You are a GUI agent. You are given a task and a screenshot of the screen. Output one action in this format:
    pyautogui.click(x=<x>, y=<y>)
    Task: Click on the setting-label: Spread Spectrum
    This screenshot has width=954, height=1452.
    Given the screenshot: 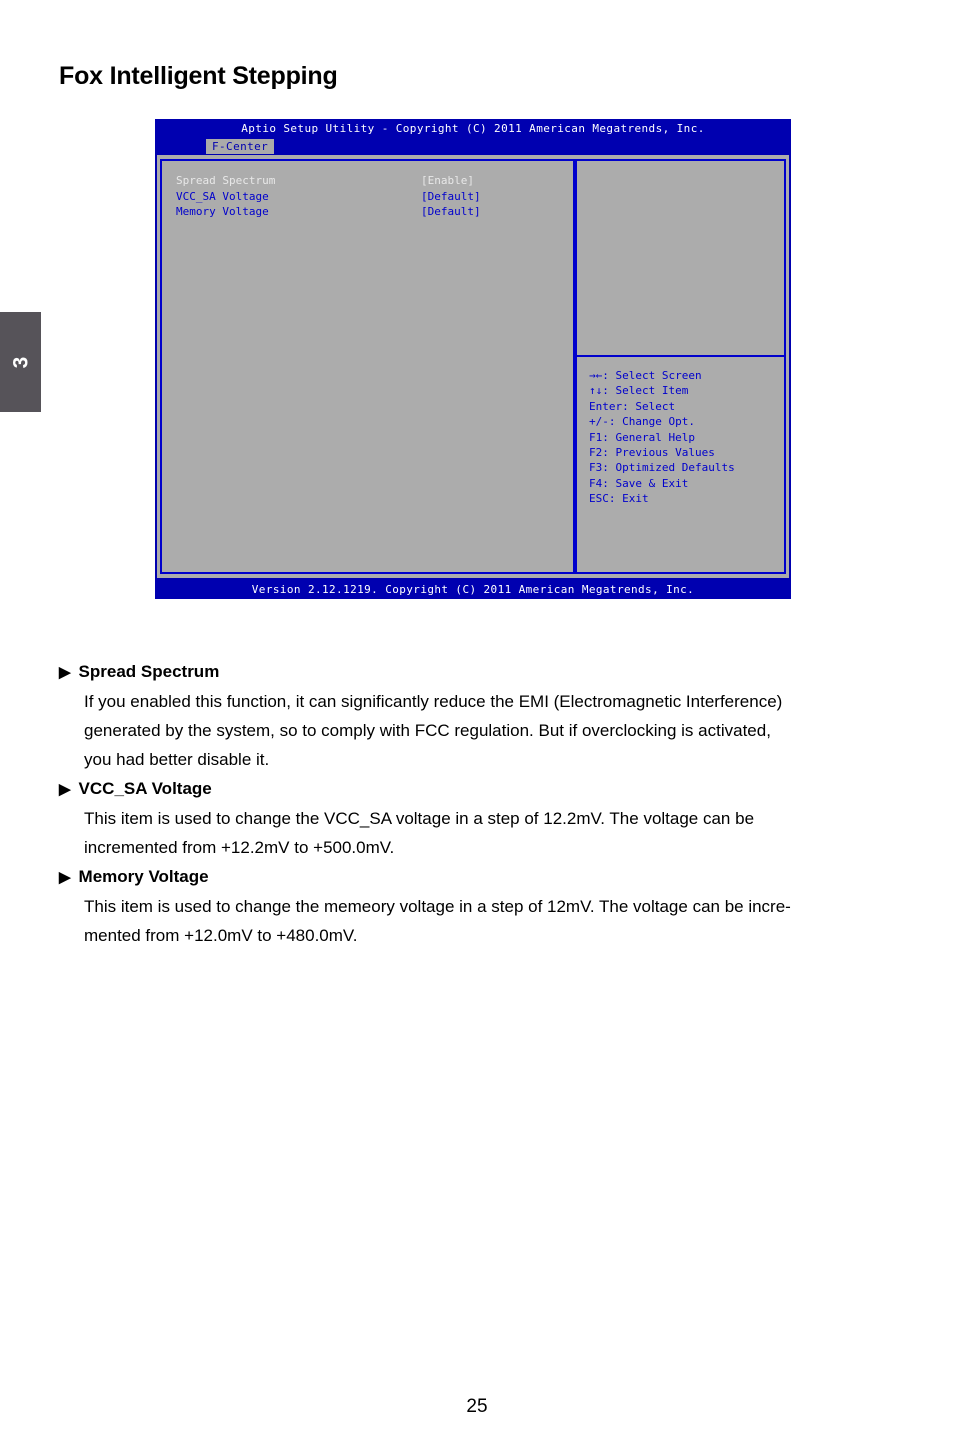 What is the action you would take?
    pyautogui.click(x=226, y=180)
    